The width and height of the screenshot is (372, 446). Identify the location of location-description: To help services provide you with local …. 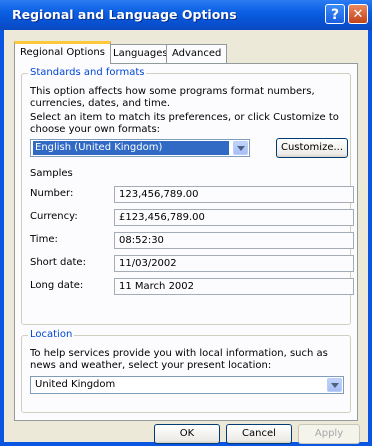
(179, 359).